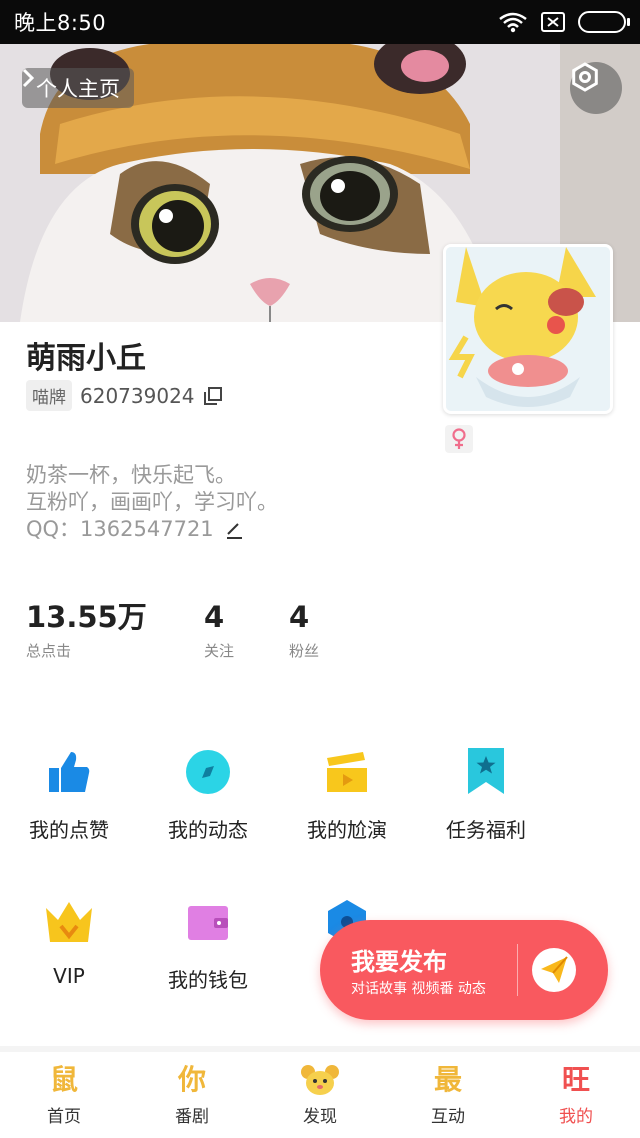 The height and width of the screenshot is (1138, 640). I want to click on nav-label: 首页, so click(64, 1117).